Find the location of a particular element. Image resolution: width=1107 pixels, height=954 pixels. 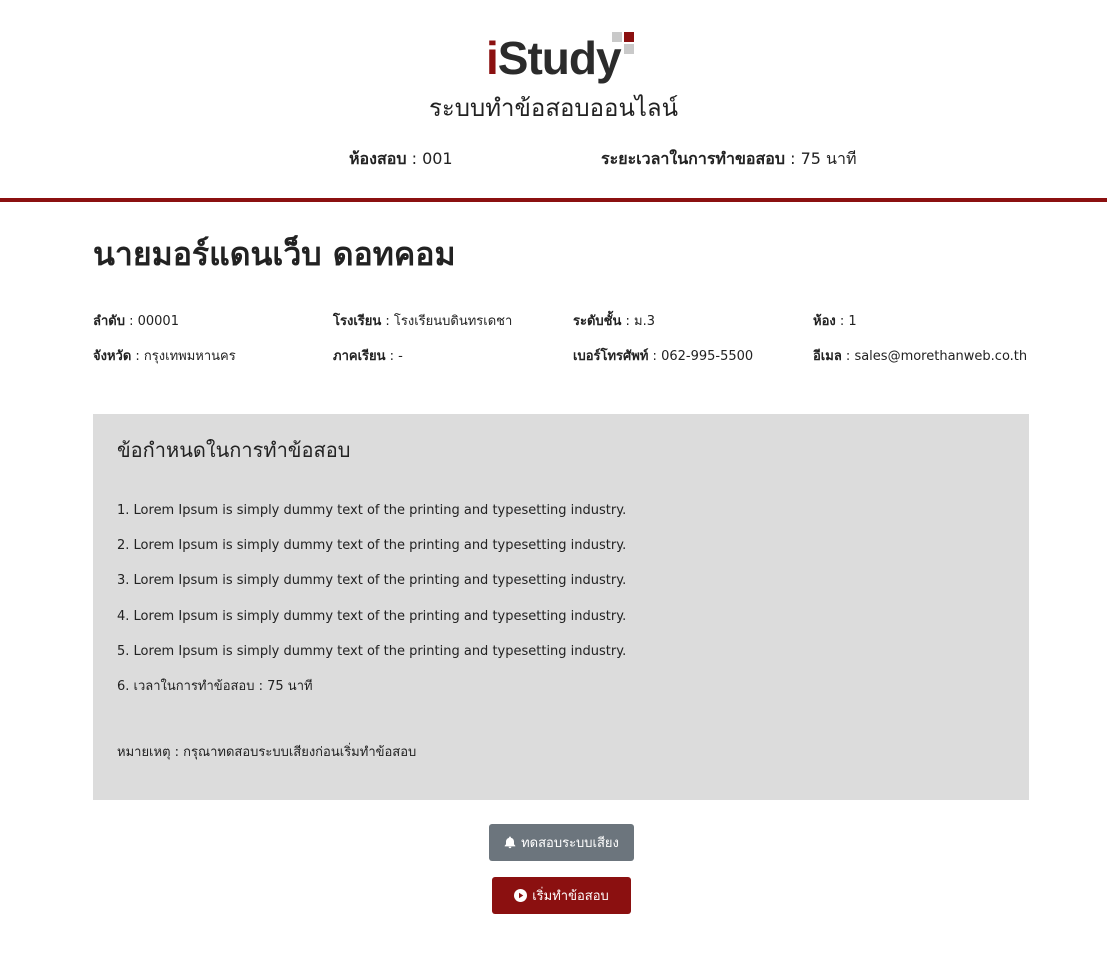

rule-item: 6. เวลาในการทำข้อสอบ : 75 นาที is located at coordinates (215, 686).